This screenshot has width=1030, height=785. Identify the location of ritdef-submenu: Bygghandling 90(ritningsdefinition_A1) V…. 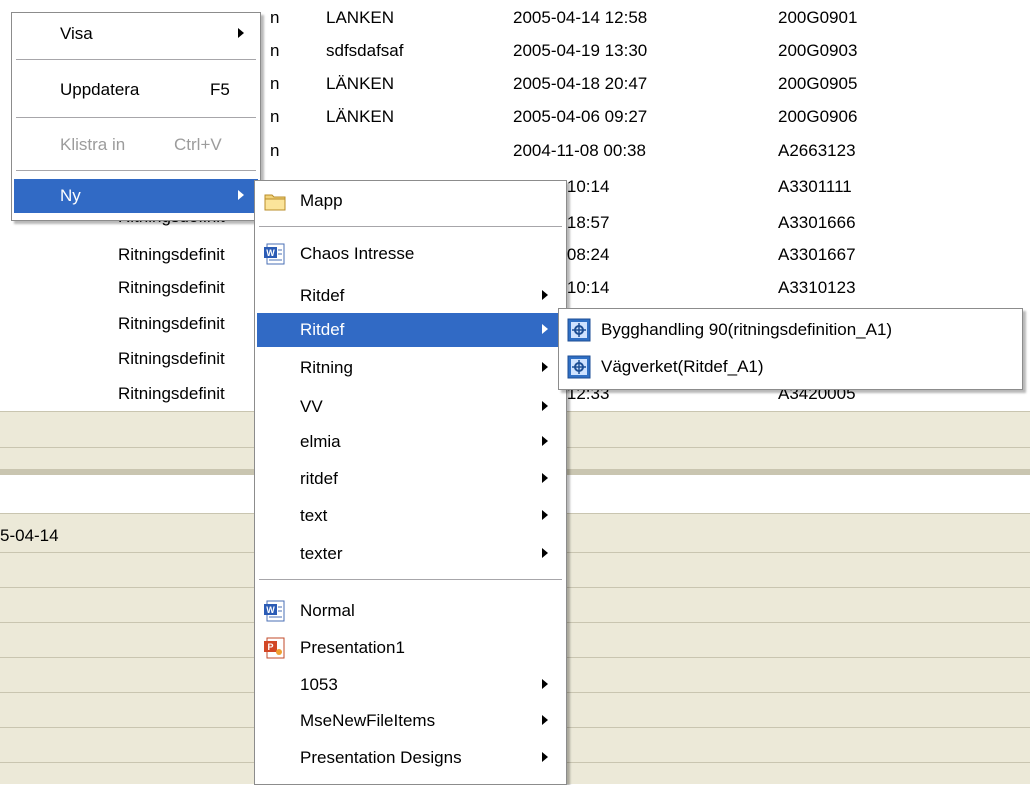
(790, 349).